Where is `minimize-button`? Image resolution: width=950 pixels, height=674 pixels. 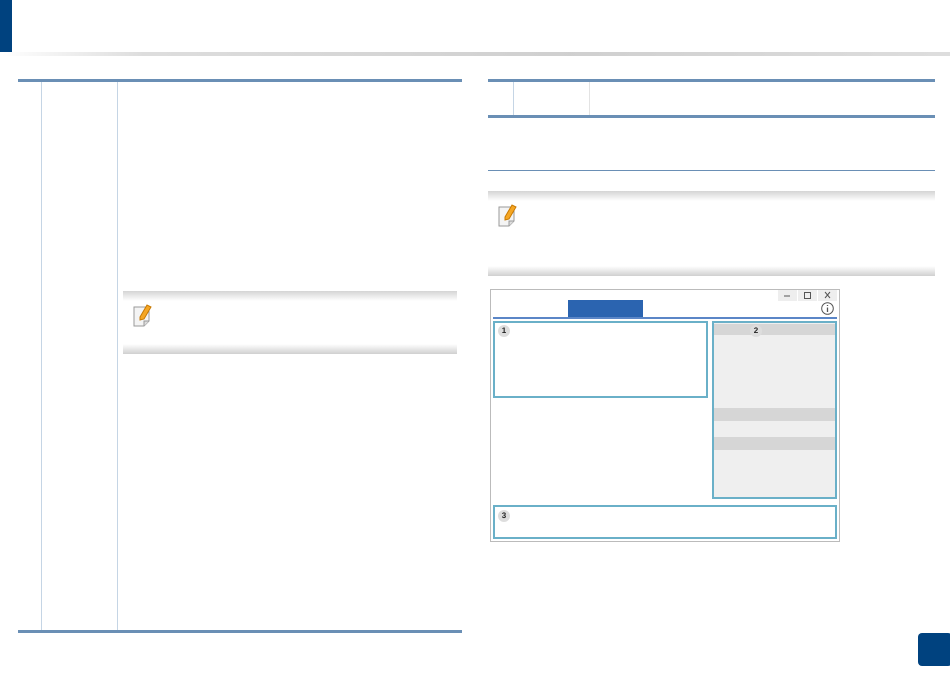
minimize-button is located at coordinates (787, 295).